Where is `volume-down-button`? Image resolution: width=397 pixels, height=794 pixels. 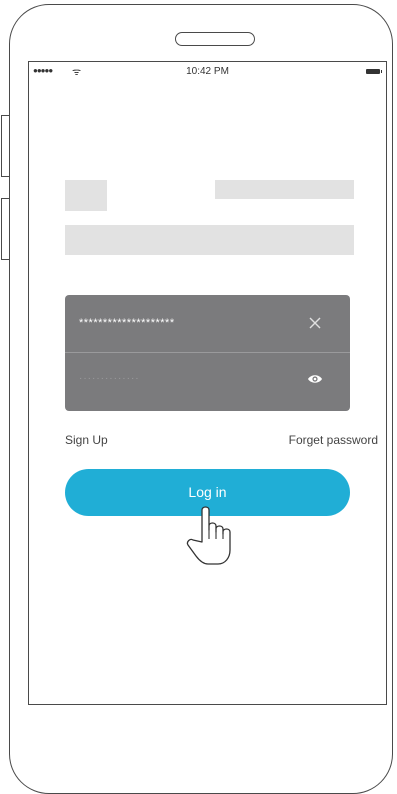
volume-down-button is located at coordinates (5, 229).